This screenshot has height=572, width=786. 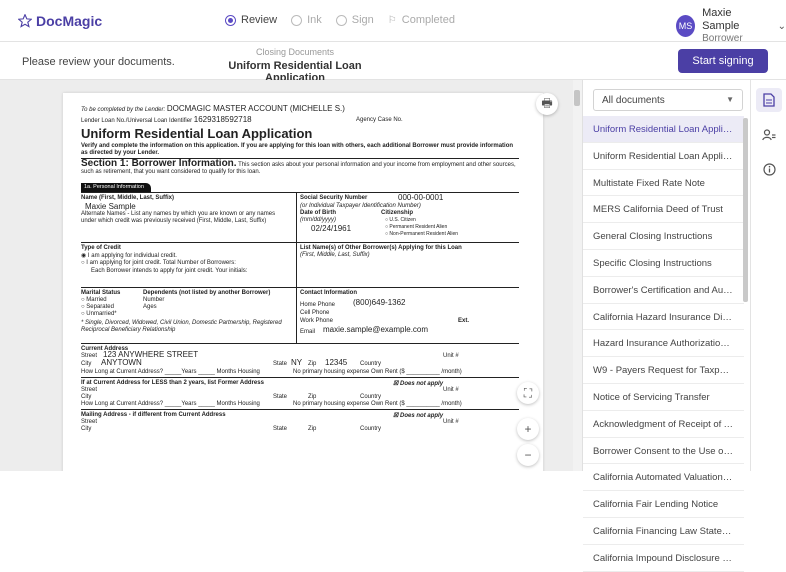 I want to click on document-list-item: California Impound Disclosure Waiver, so click(x=663, y=558).